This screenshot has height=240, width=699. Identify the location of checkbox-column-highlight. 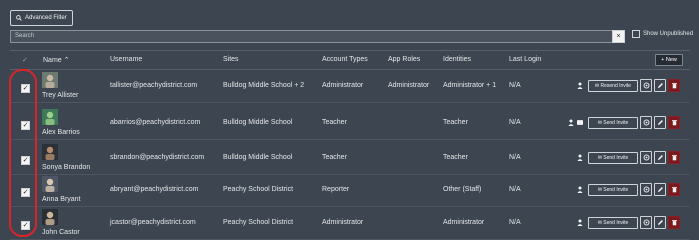
(23, 153).